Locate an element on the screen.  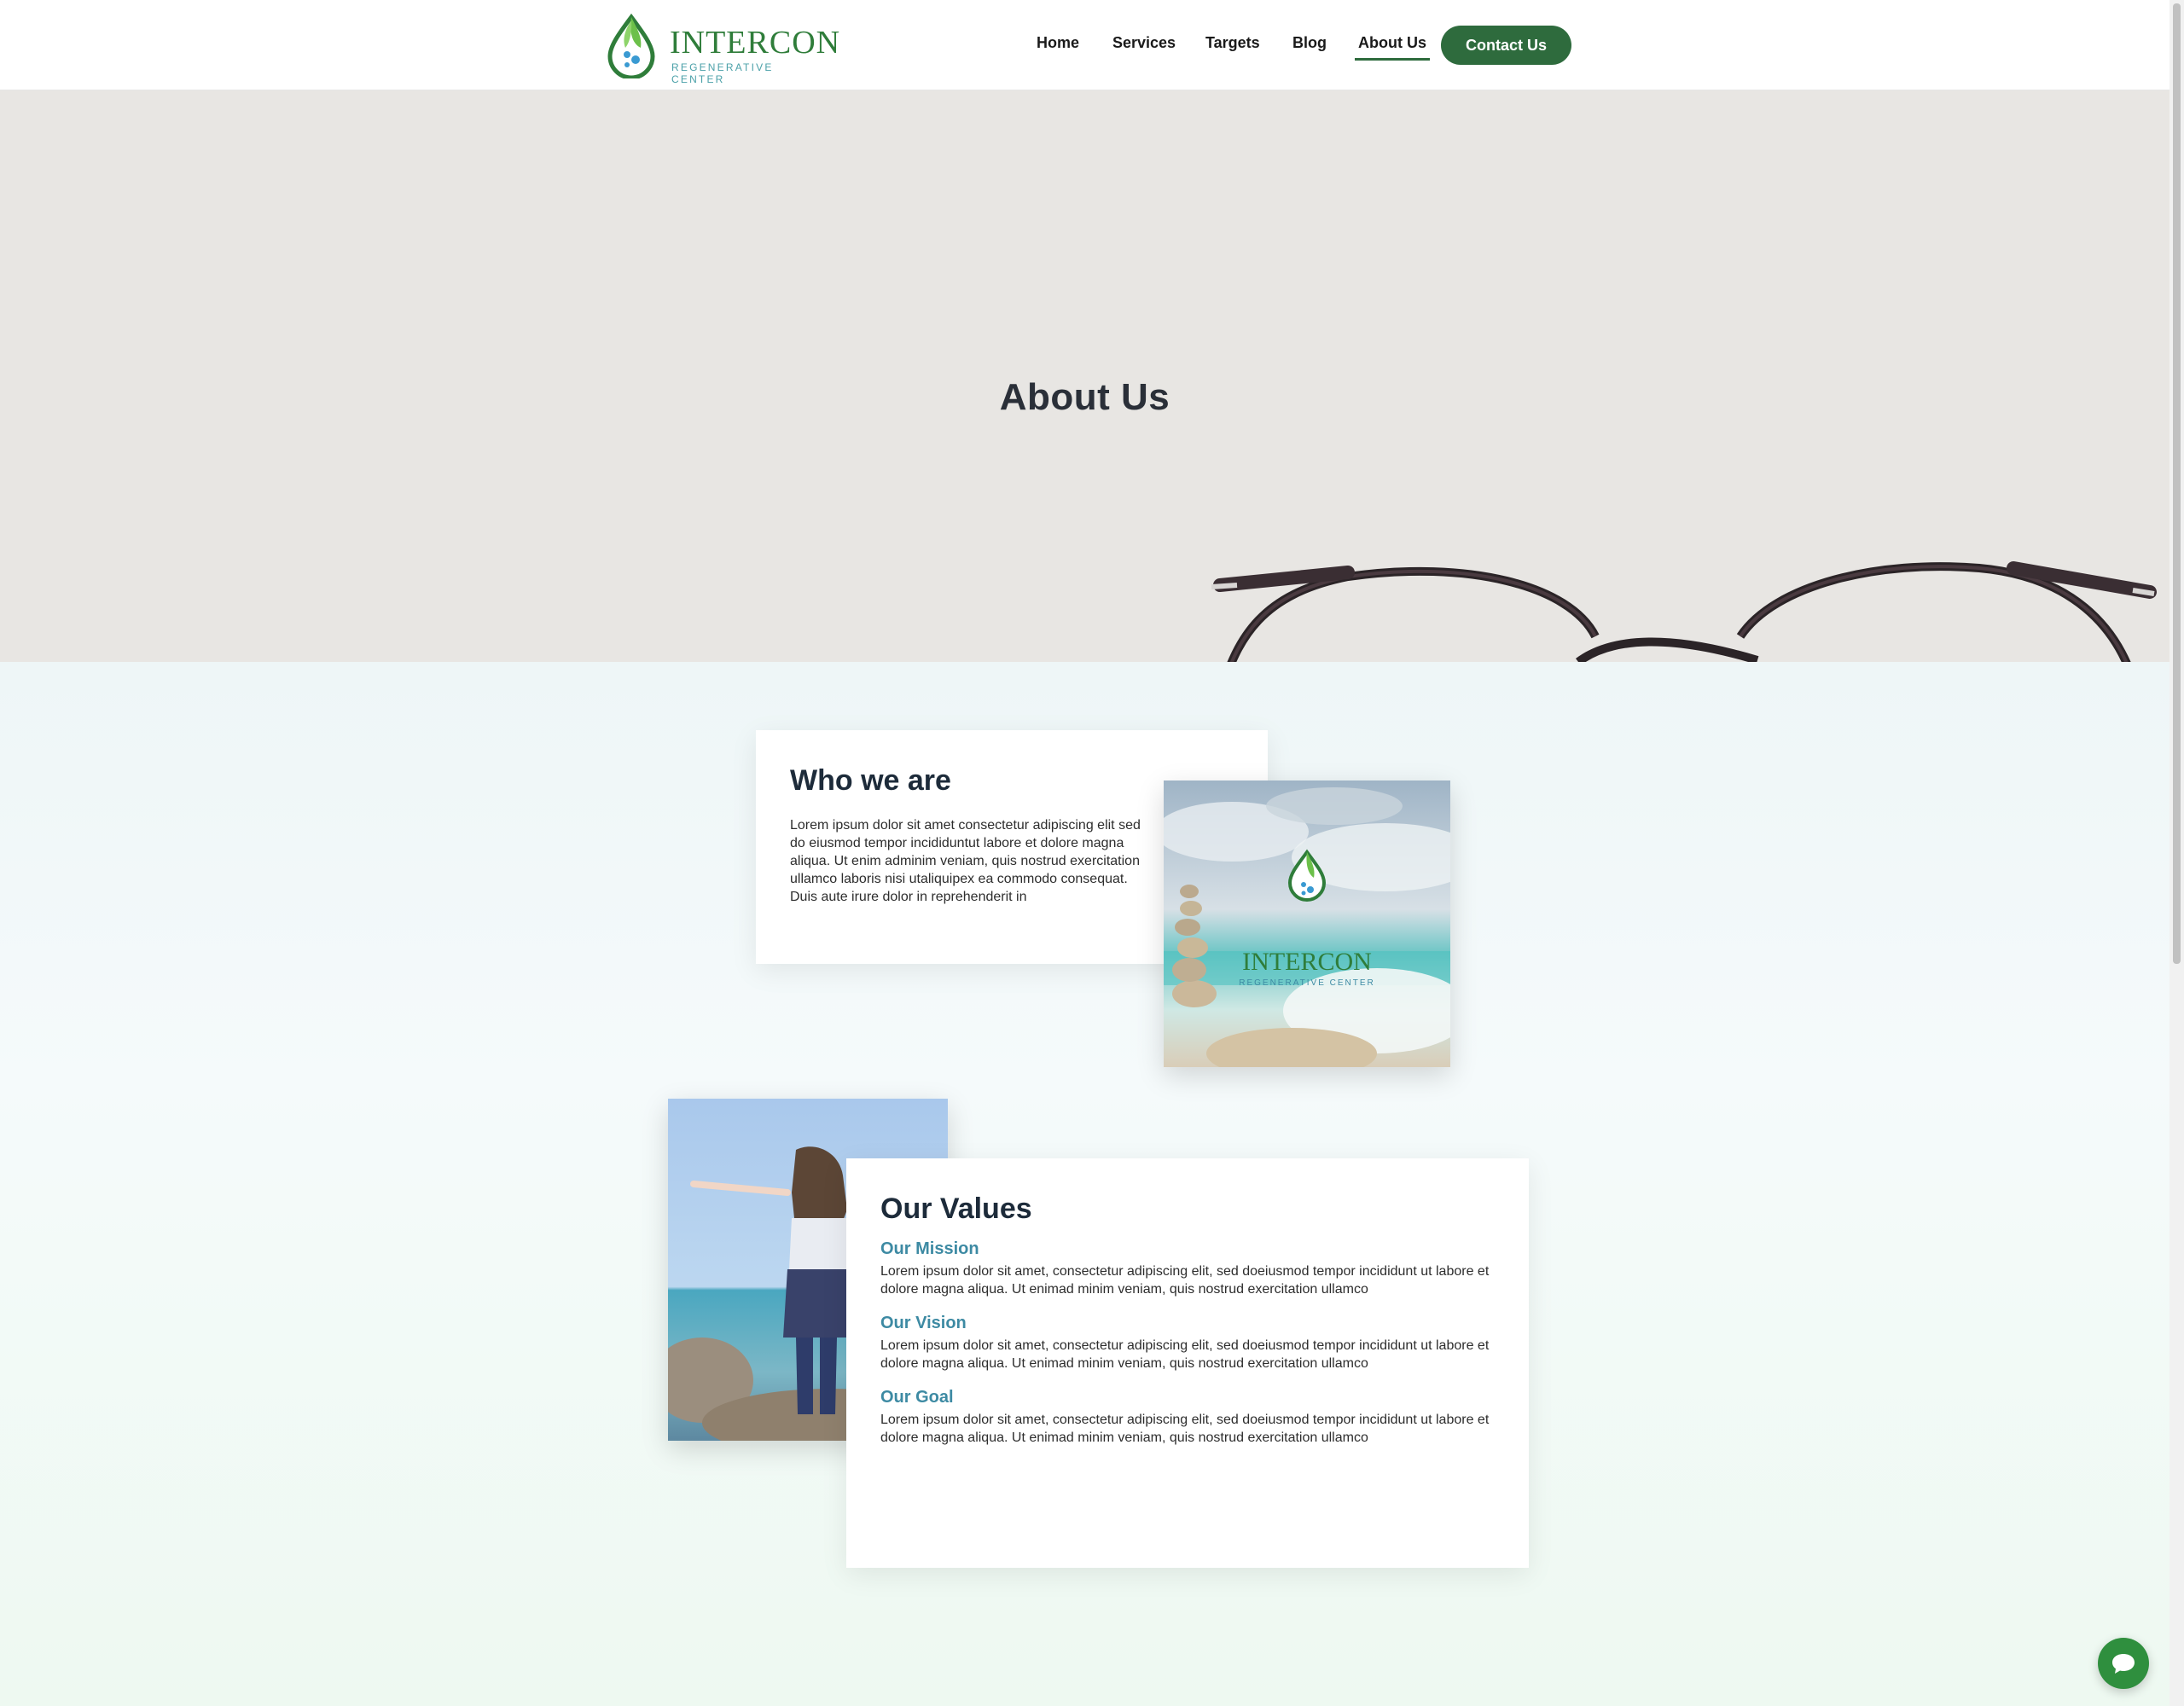
scrollbar-thumb is located at coordinates (2177, 484).